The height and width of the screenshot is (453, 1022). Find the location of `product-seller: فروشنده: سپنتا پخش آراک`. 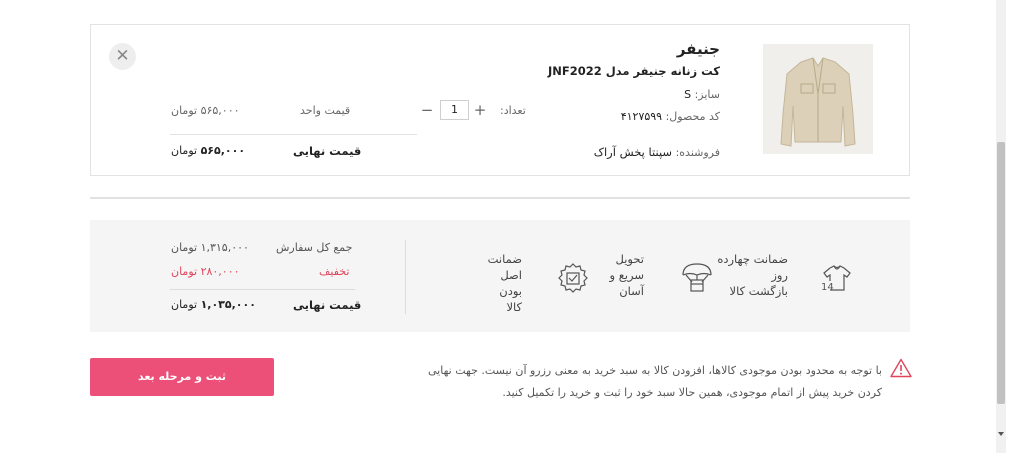

product-seller: فروشنده: سپنتا پخش آراک is located at coordinates (657, 152).